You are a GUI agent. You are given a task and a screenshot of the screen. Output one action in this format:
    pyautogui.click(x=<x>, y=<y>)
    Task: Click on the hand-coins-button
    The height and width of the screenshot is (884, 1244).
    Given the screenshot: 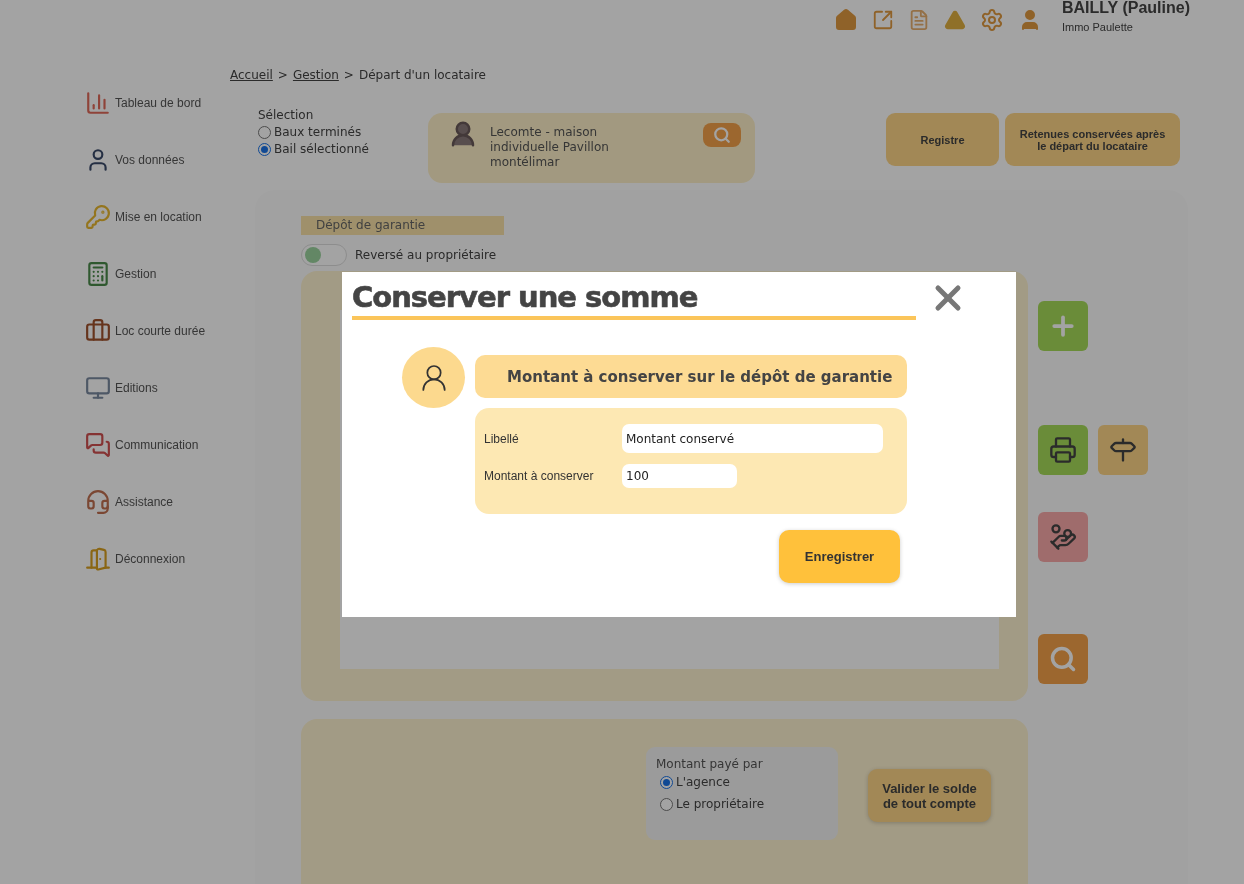 What is the action you would take?
    pyautogui.click(x=1063, y=537)
    